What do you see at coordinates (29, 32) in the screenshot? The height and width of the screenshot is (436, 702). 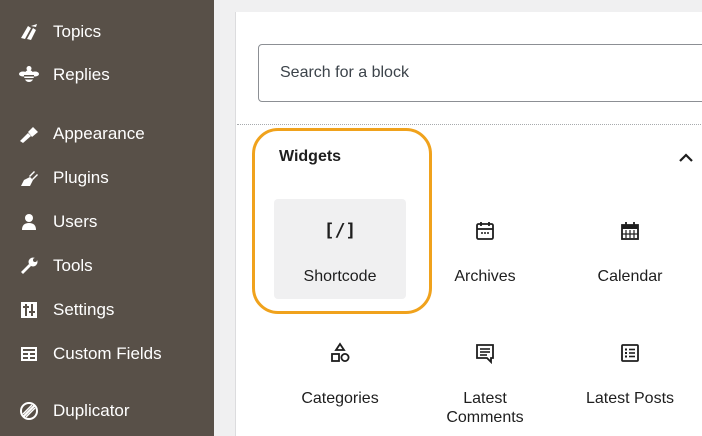 I see `topics-icon` at bounding box center [29, 32].